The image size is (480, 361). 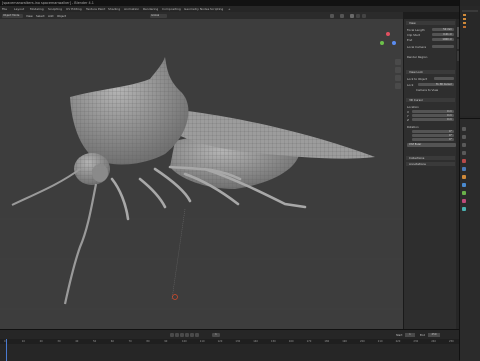 What do you see at coordinates (435, 90) in the screenshot?
I see `camera-to-view-checkbox: Camera to View` at bounding box center [435, 90].